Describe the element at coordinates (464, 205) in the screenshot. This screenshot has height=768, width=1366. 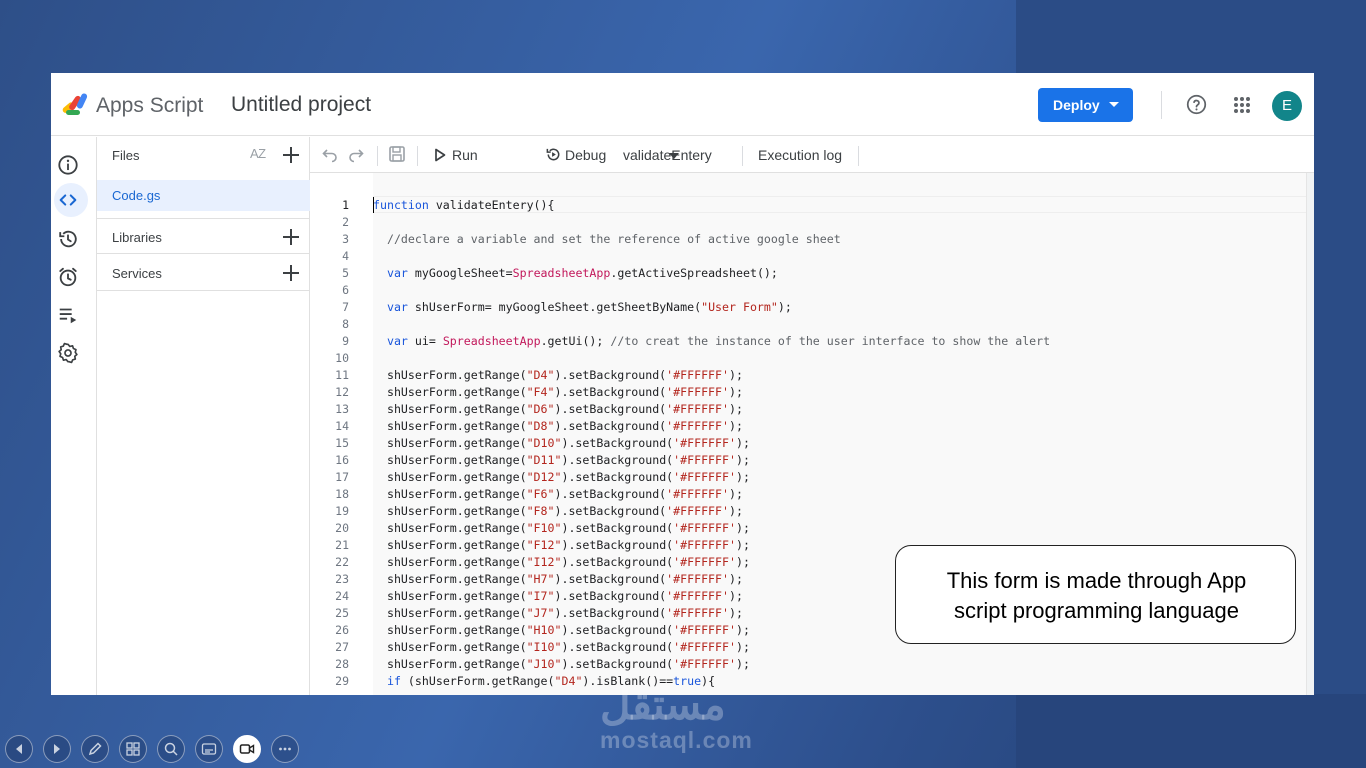
I see `code-line: function validateEntery(){` at that location.